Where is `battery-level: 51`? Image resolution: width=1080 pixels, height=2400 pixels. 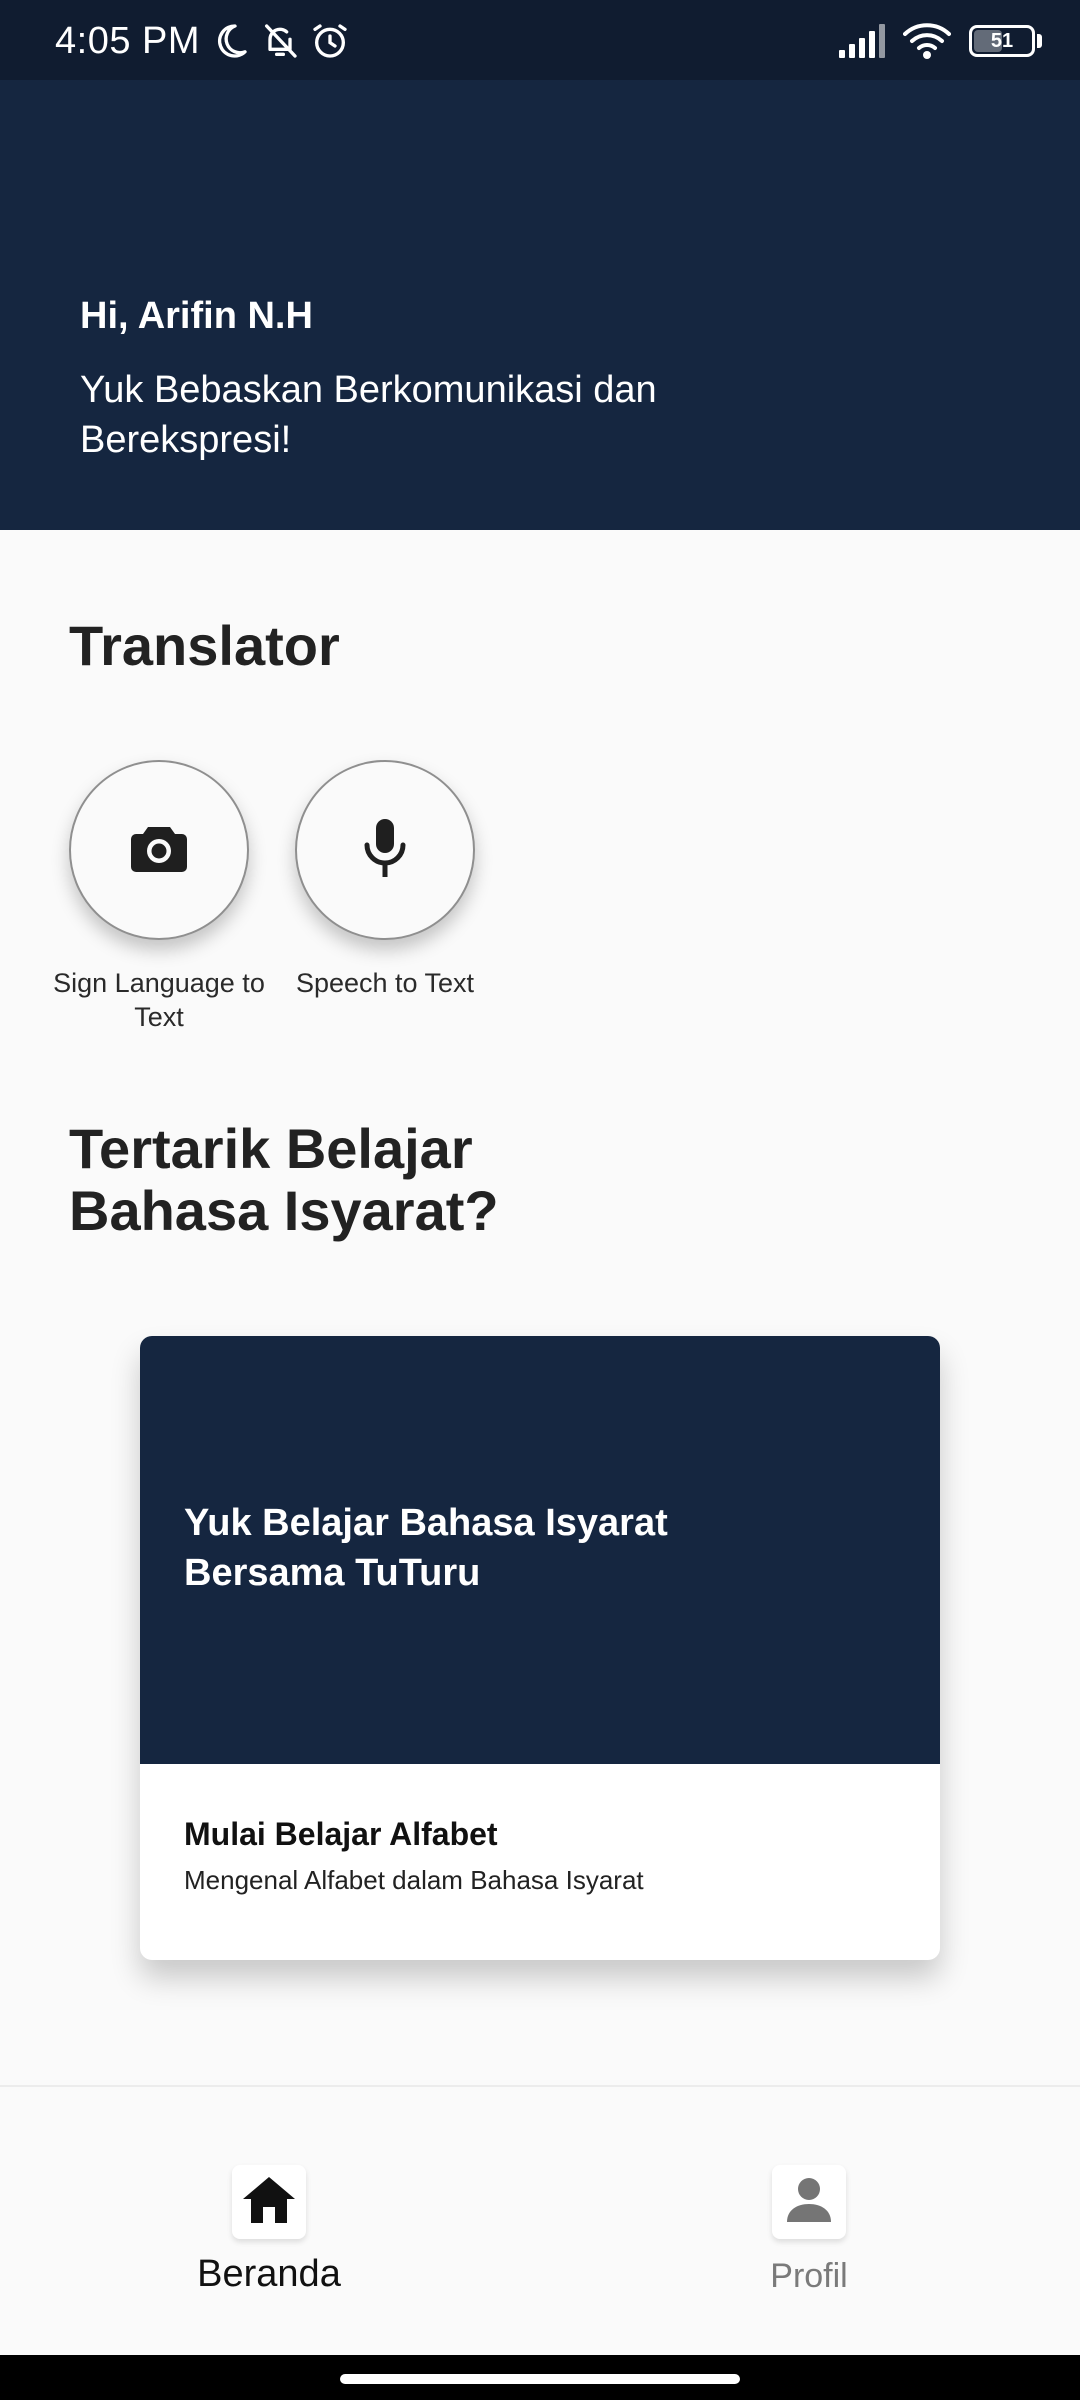
battery-level: 51 is located at coordinates (1002, 40).